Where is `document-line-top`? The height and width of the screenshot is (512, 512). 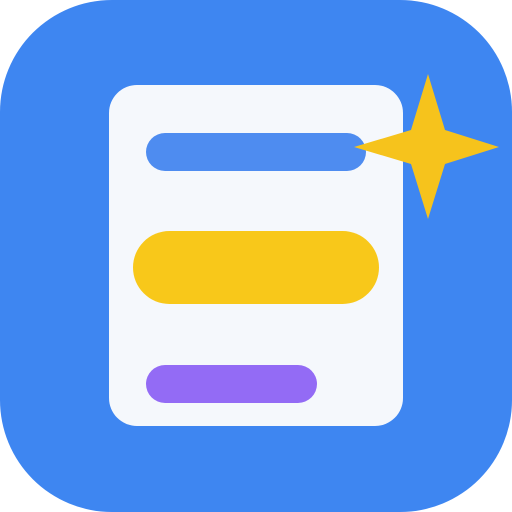 document-line-top is located at coordinates (256, 152).